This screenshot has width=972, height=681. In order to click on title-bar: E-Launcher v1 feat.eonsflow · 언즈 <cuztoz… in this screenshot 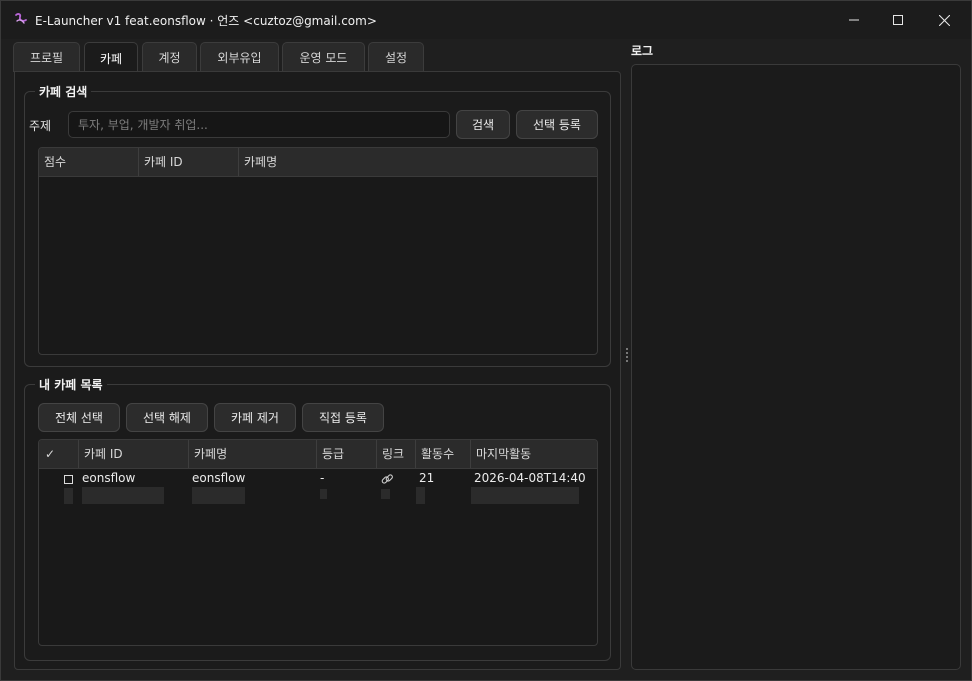, I will do `click(486, 20)`.